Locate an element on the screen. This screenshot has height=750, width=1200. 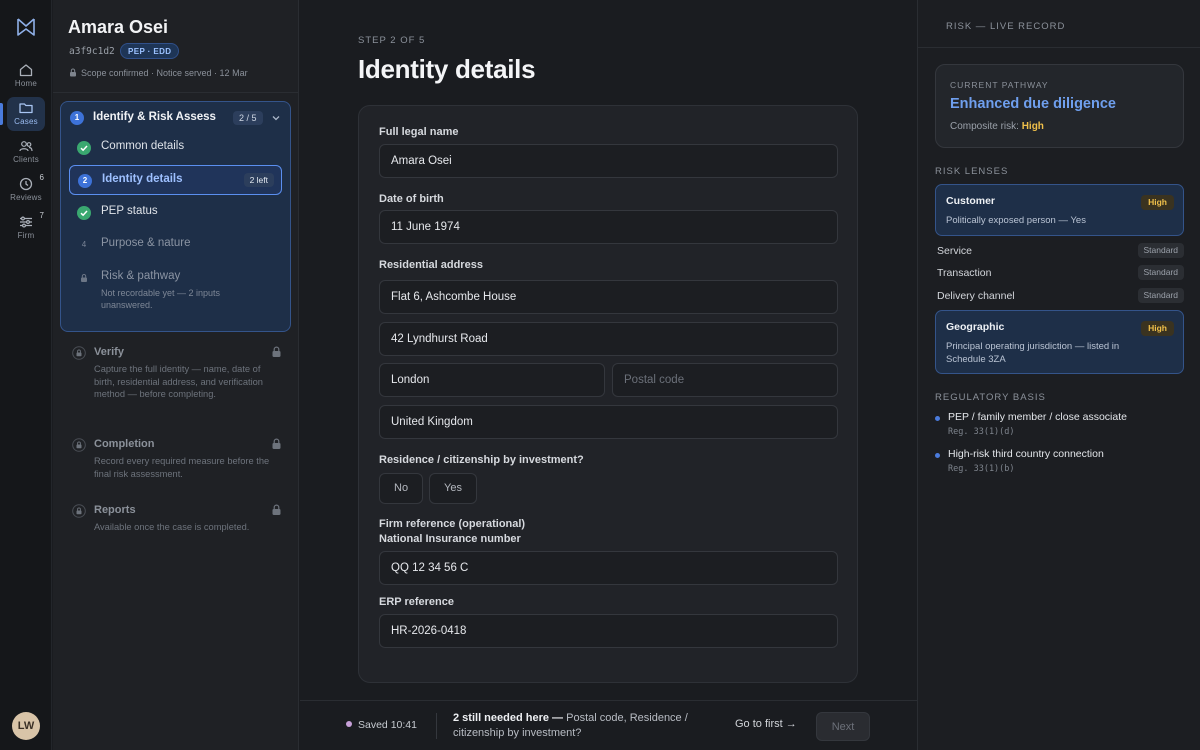
folder-icon is located at coordinates (26, 108).